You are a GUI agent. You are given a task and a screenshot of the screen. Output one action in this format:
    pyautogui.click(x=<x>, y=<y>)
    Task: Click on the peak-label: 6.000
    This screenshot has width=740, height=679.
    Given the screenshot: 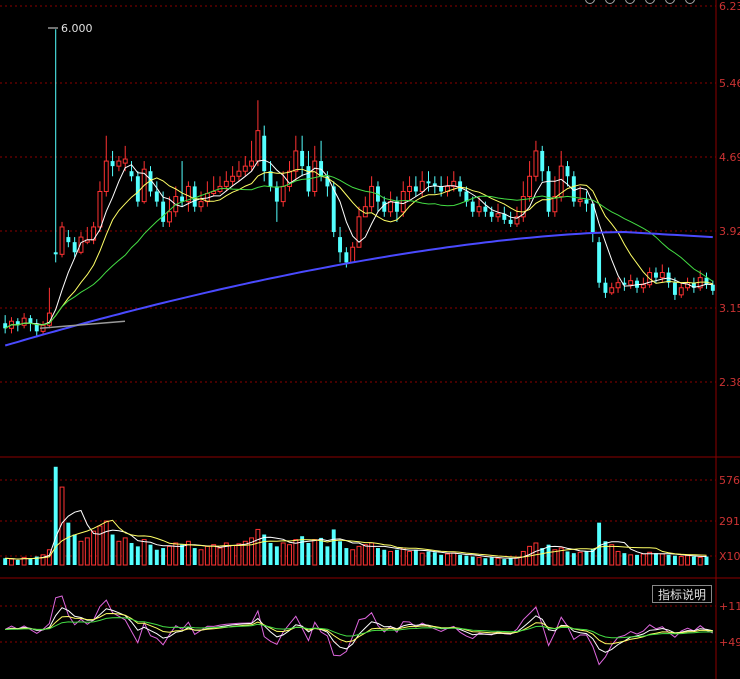 What is the action you would take?
    pyautogui.click(x=77, y=28)
    